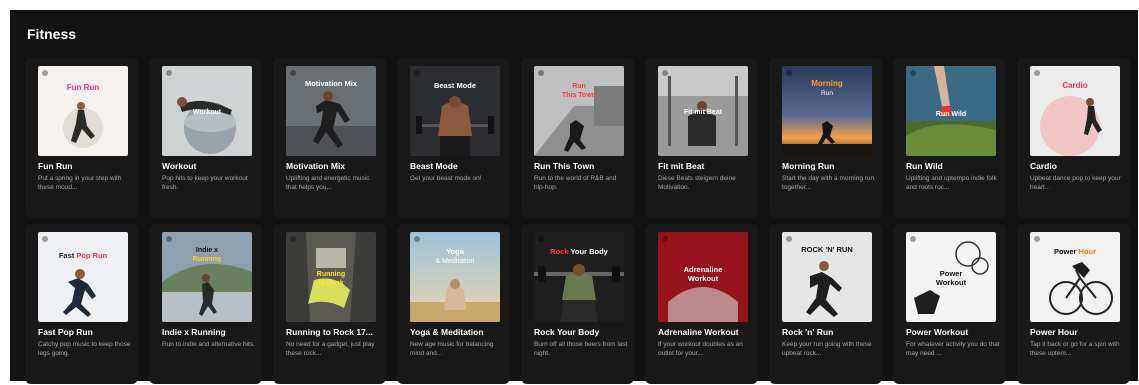 Image resolution: width=1139 pixels, height=385 pixels. Describe the element at coordinates (827, 83) in the screenshot. I see `svg-text: Morning` at that location.